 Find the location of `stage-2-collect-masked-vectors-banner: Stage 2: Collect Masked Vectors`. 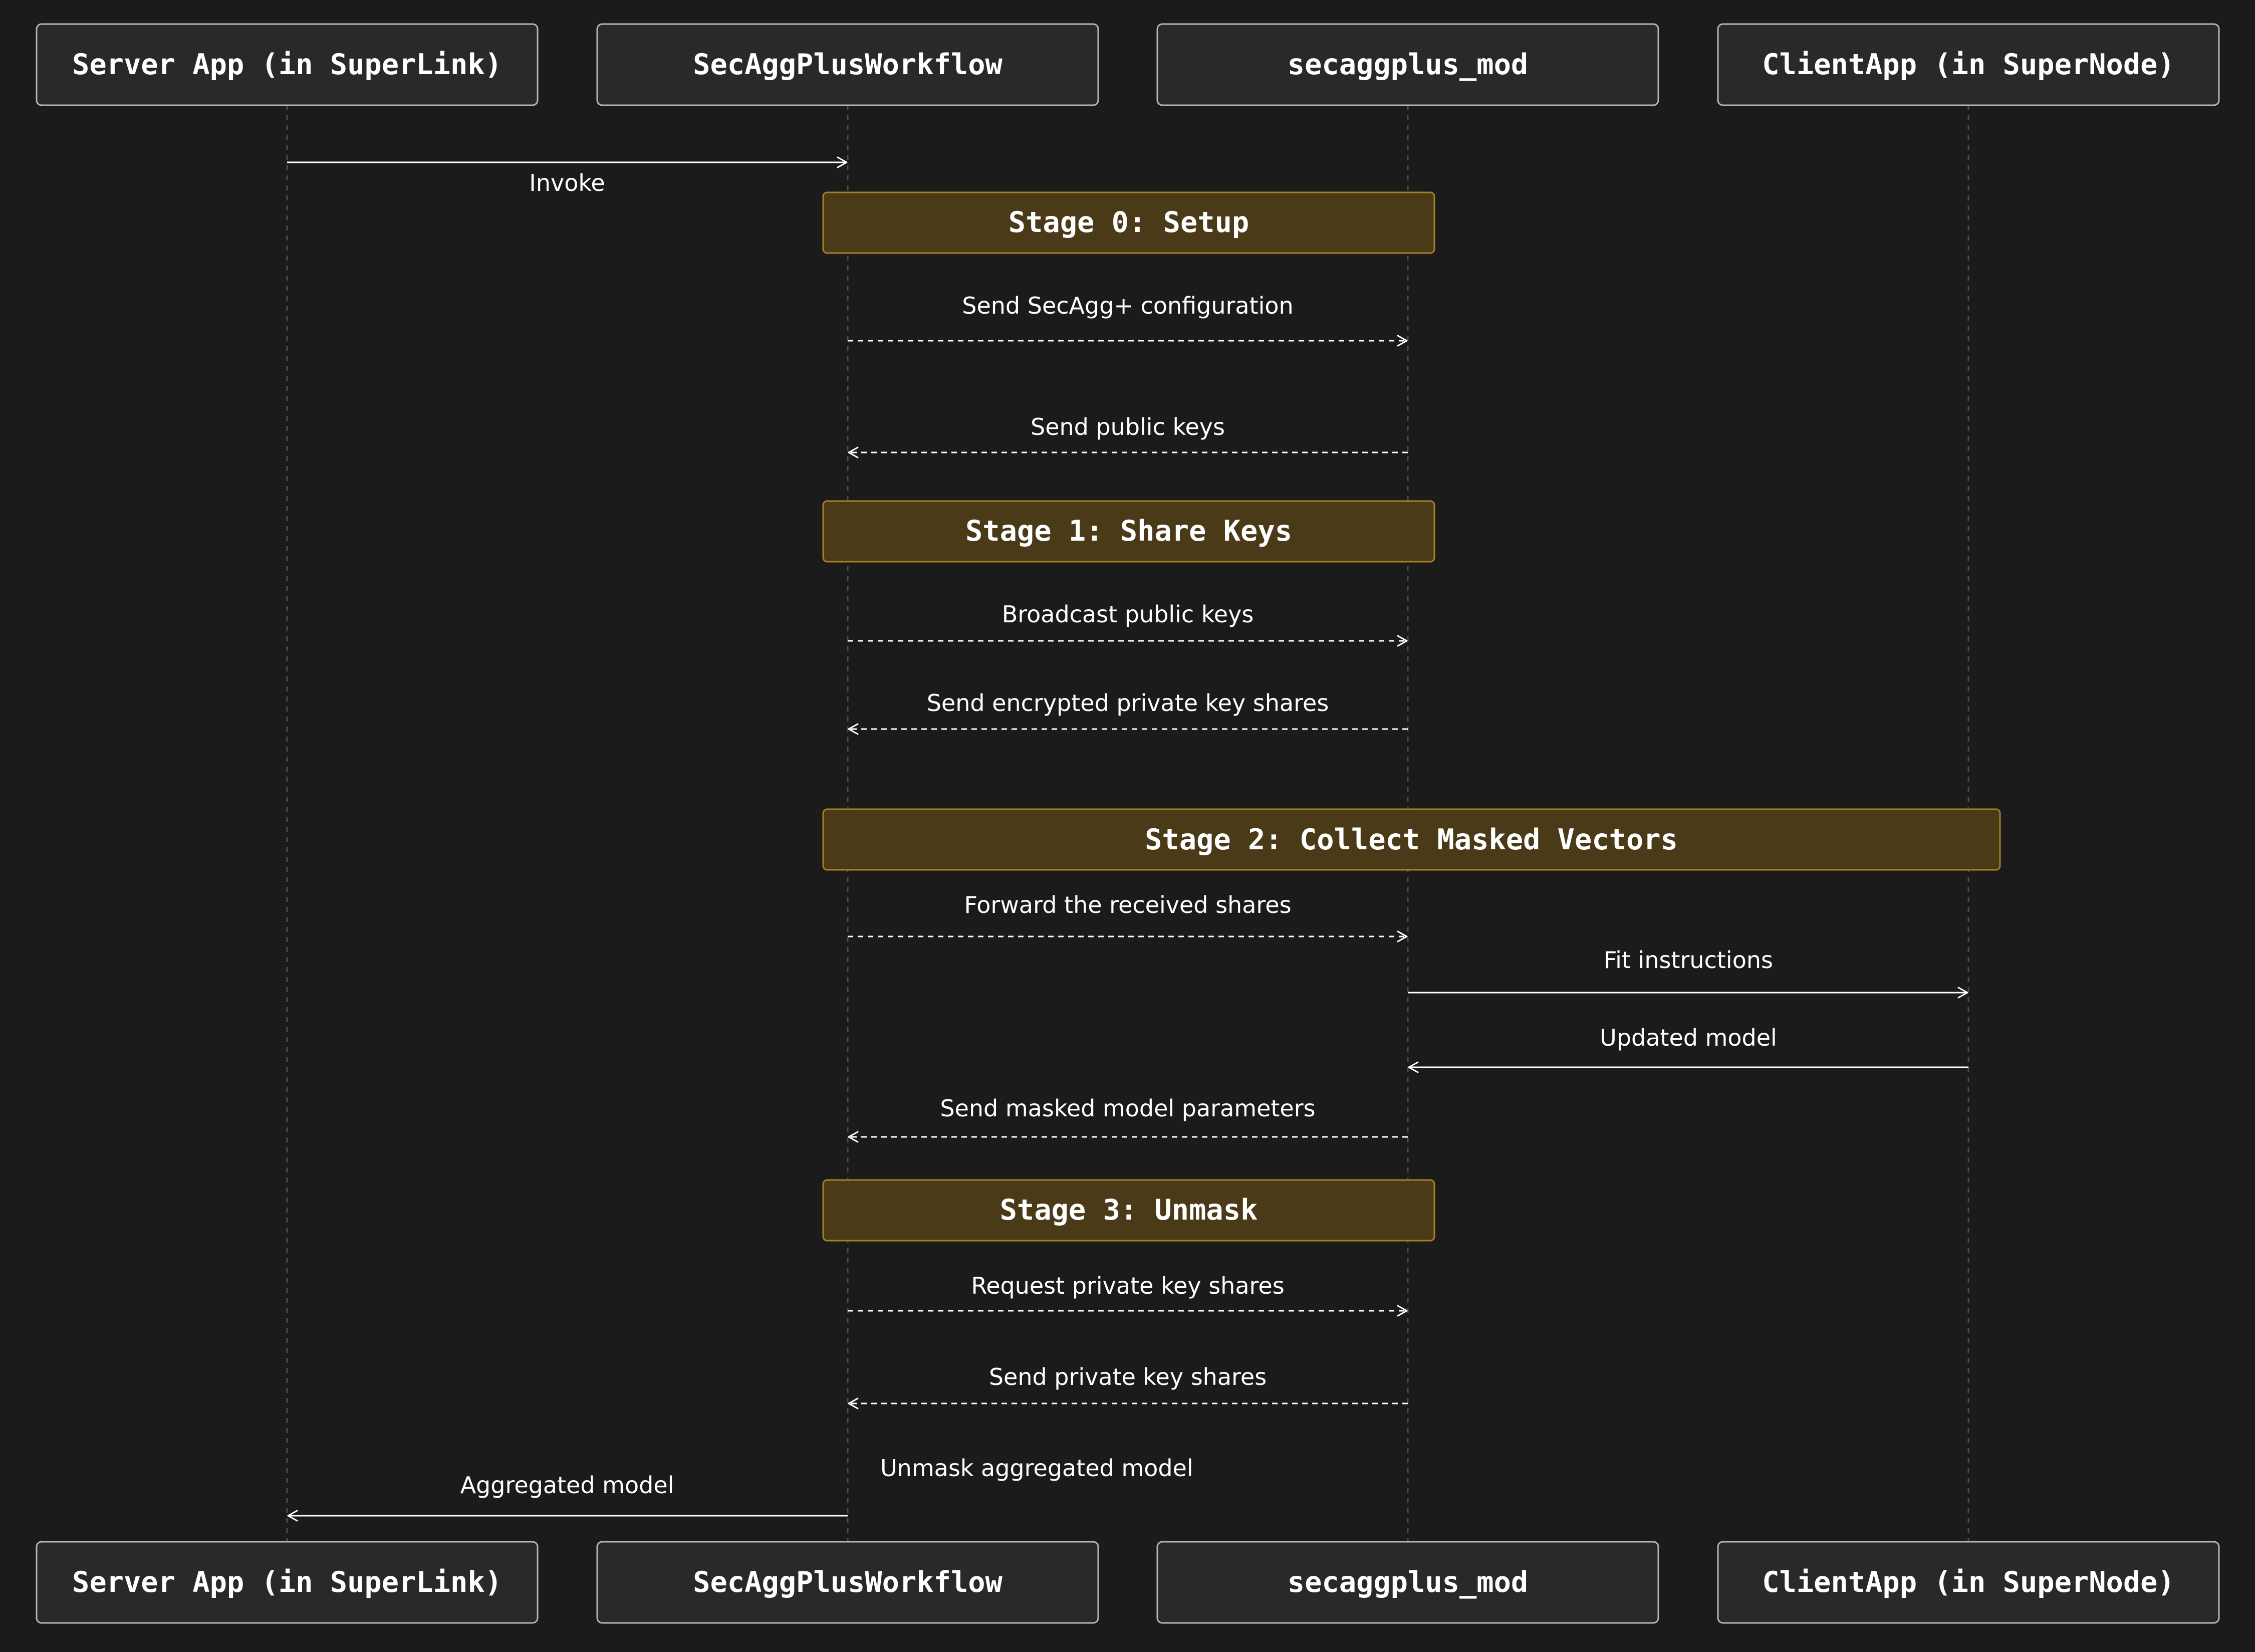

stage-2-collect-masked-vectors-banner: Stage 2: Collect Masked Vectors is located at coordinates (1412, 839).